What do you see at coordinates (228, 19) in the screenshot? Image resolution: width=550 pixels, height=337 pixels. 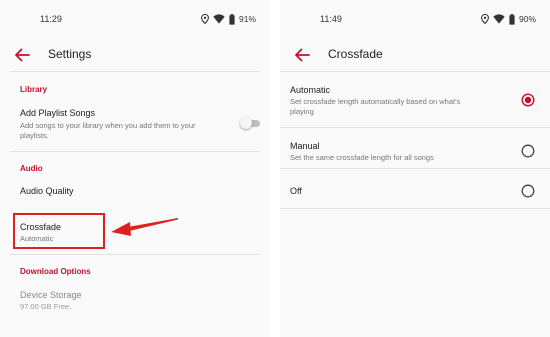 I see `status-icons: 91%` at bounding box center [228, 19].